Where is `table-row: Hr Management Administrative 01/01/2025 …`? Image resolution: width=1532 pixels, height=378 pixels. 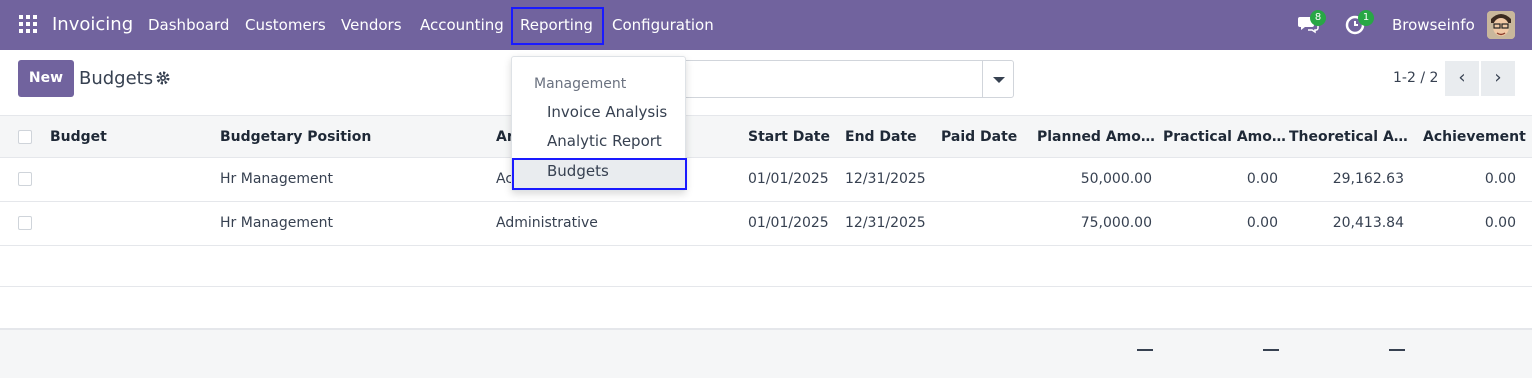 table-row: Hr Management Administrative 01/01/2025 … is located at coordinates (766, 224).